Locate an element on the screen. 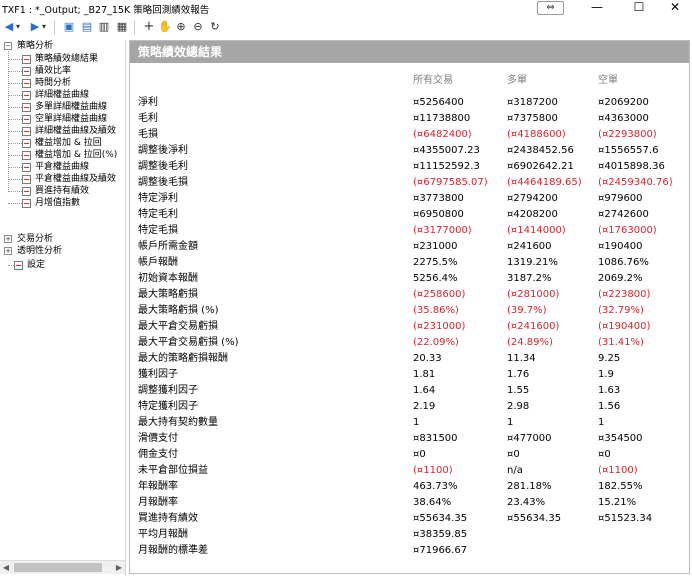 The height and width of the screenshot is (588, 692). metric-label: 平均月報酬 is located at coordinates (163, 534).